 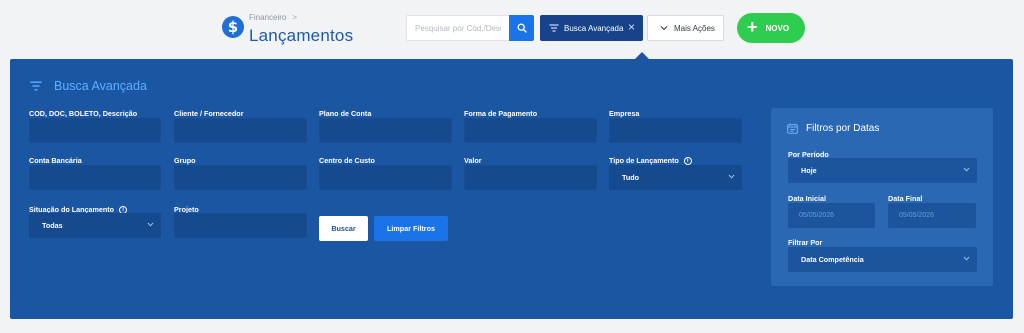 What do you see at coordinates (792, 128) in the screenshot?
I see `calendar-icon` at bounding box center [792, 128].